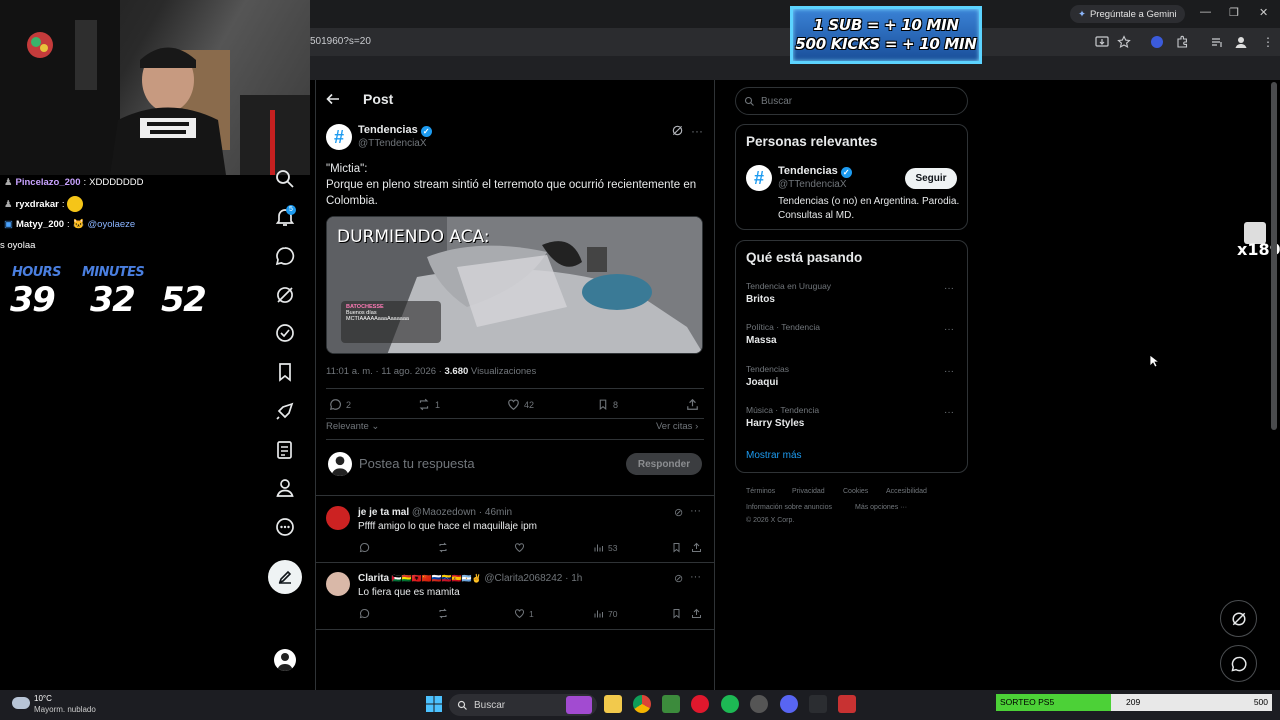  Describe the element at coordinates (1263, 12) in the screenshot. I see `close-icon: ✕` at that location.